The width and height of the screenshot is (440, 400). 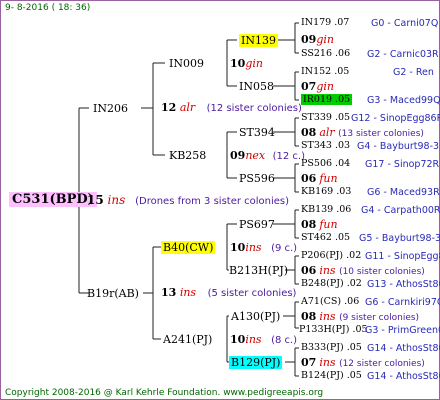 I want to click on ps596-info: 06 fun, so click(x=319, y=178).